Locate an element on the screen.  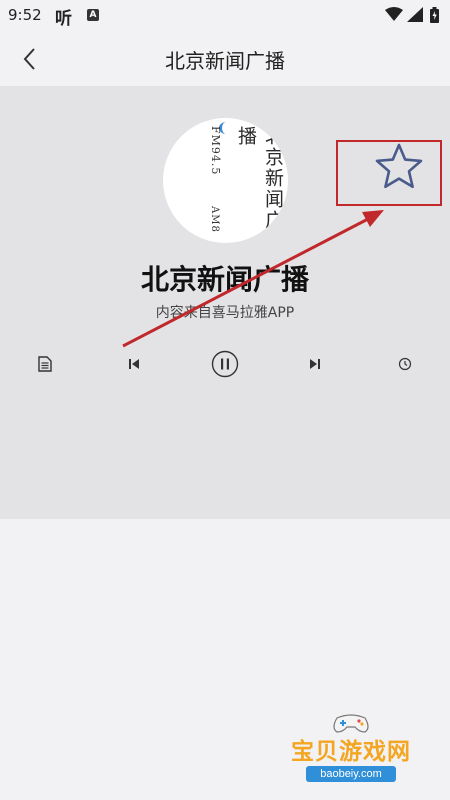
app-notification-icon: 听 is located at coordinates (63, 19).